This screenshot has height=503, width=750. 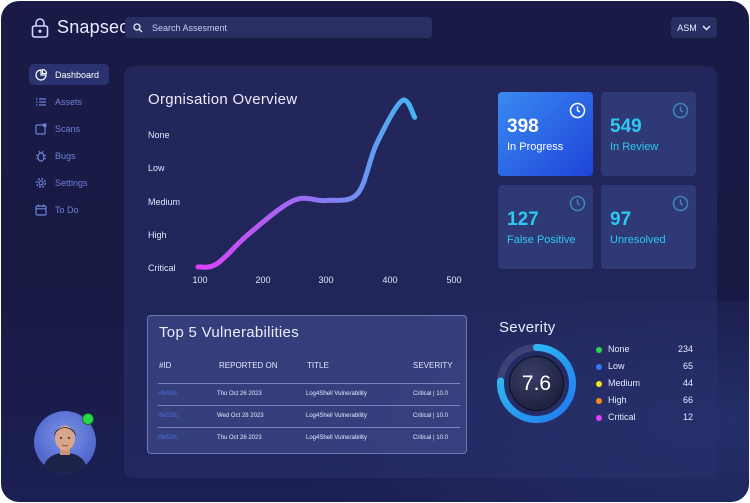 What do you see at coordinates (165, 365) in the screenshot?
I see `column-header-id: #ID` at bounding box center [165, 365].